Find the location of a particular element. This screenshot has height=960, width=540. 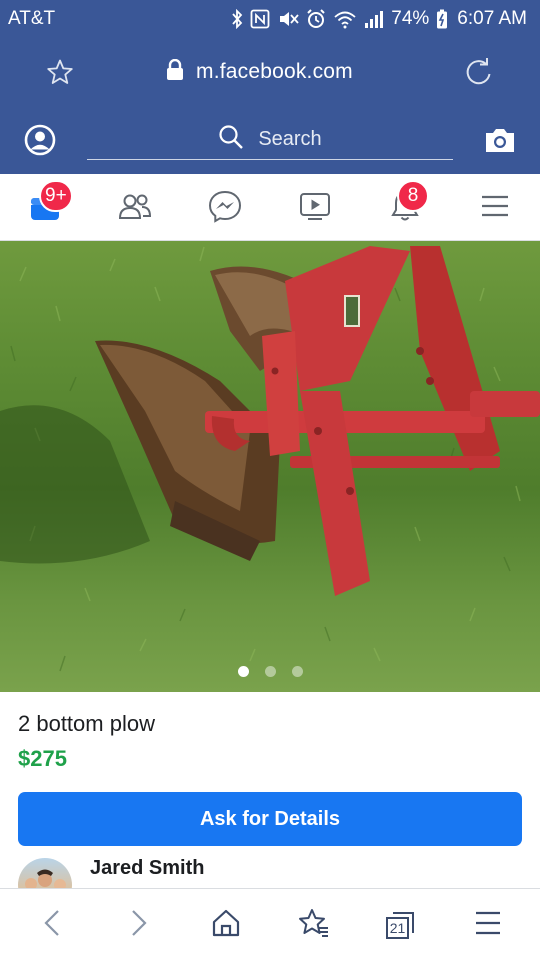

signal-icon is located at coordinates (374, 19).